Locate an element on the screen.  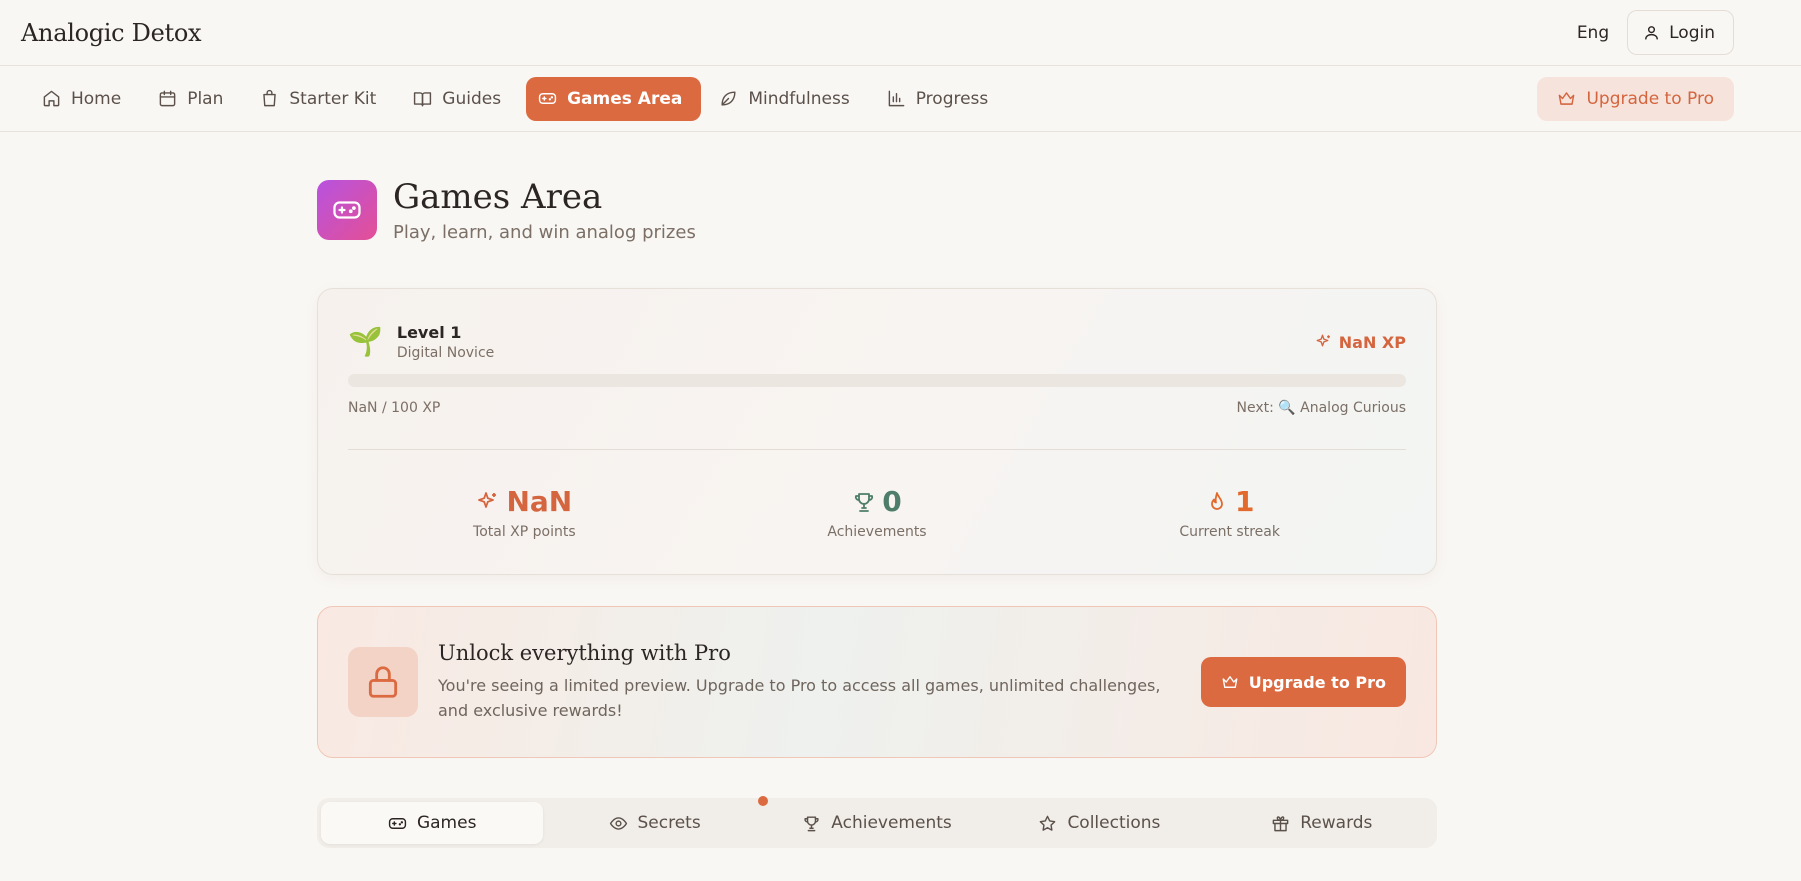
level-header-row: 🌱 Level 1 Digital Novice NaN XP is located at coordinates (877, 342).